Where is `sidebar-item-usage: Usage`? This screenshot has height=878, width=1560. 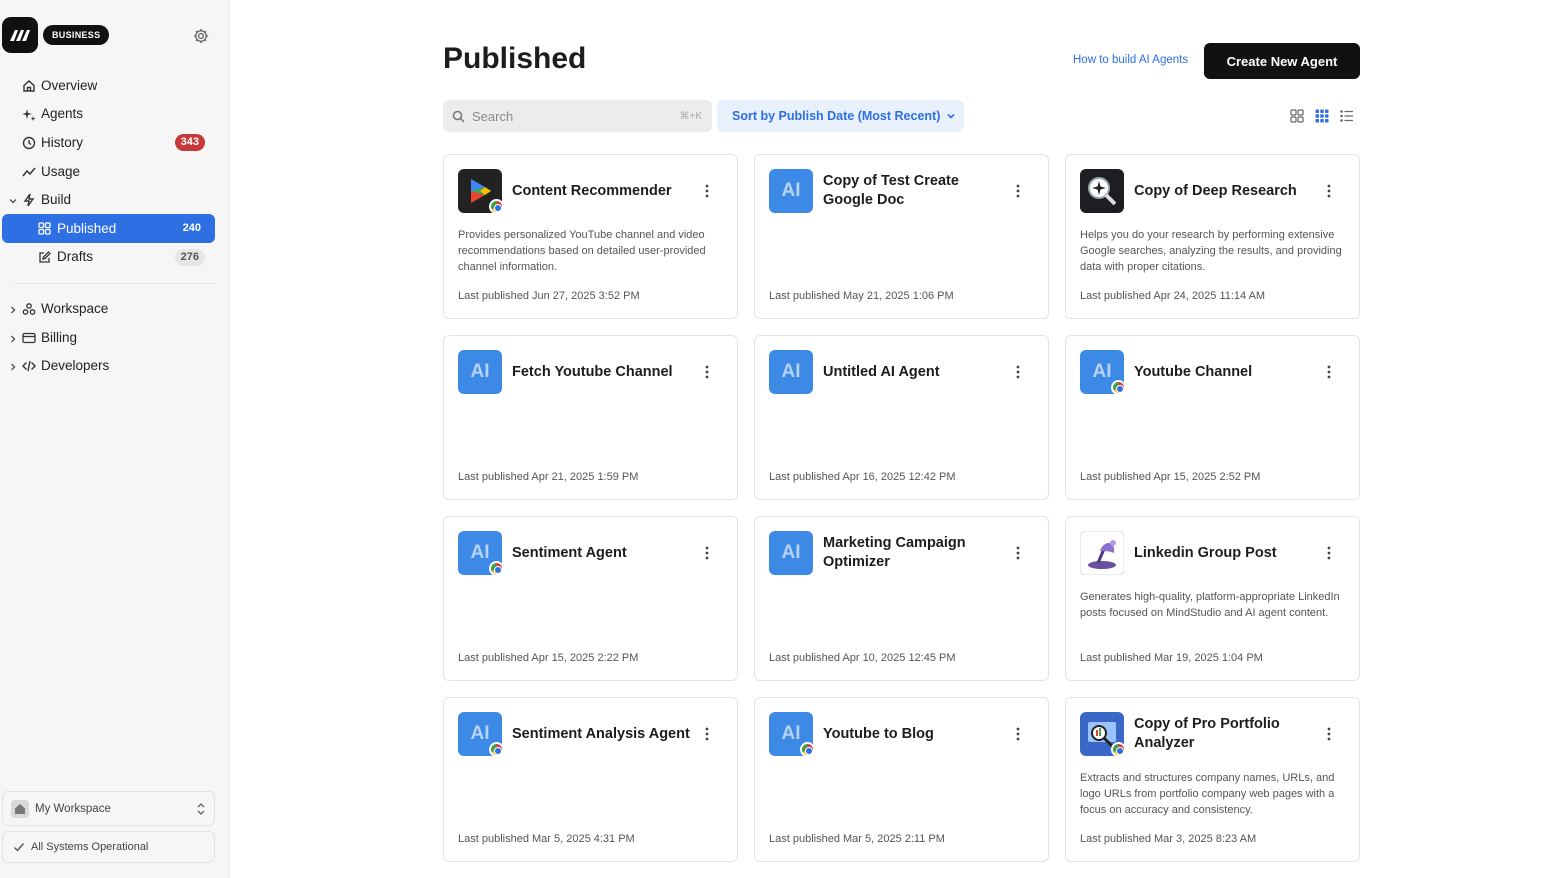
sidebar-item-usage: Usage is located at coordinates (115, 171).